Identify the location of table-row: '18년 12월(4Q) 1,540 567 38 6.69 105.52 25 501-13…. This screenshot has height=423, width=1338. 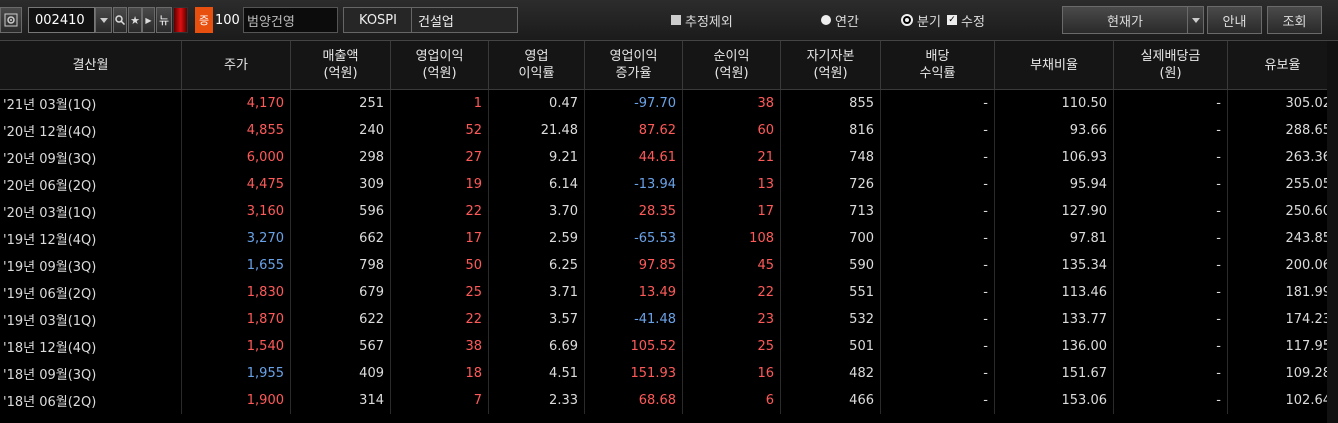
(669, 346).